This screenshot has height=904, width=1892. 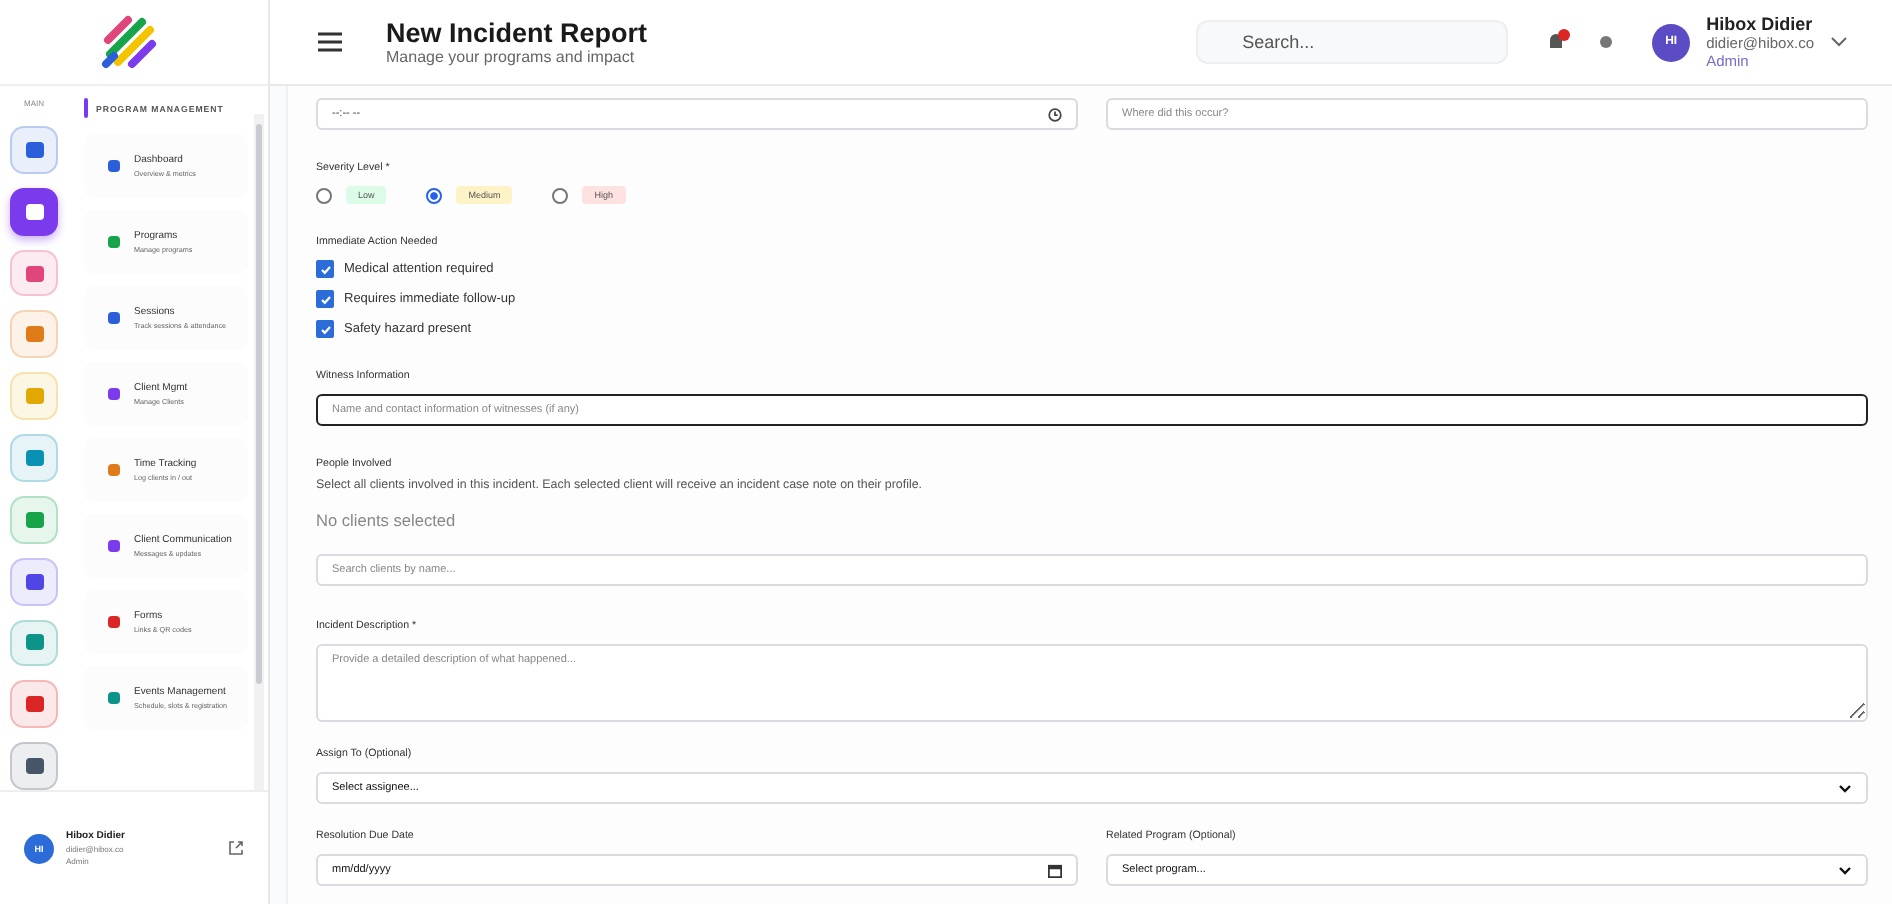 What do you see at coordinates (1055, 114) in the screenshot?
I see `clock-icon` at bounding box center [1055, 114].